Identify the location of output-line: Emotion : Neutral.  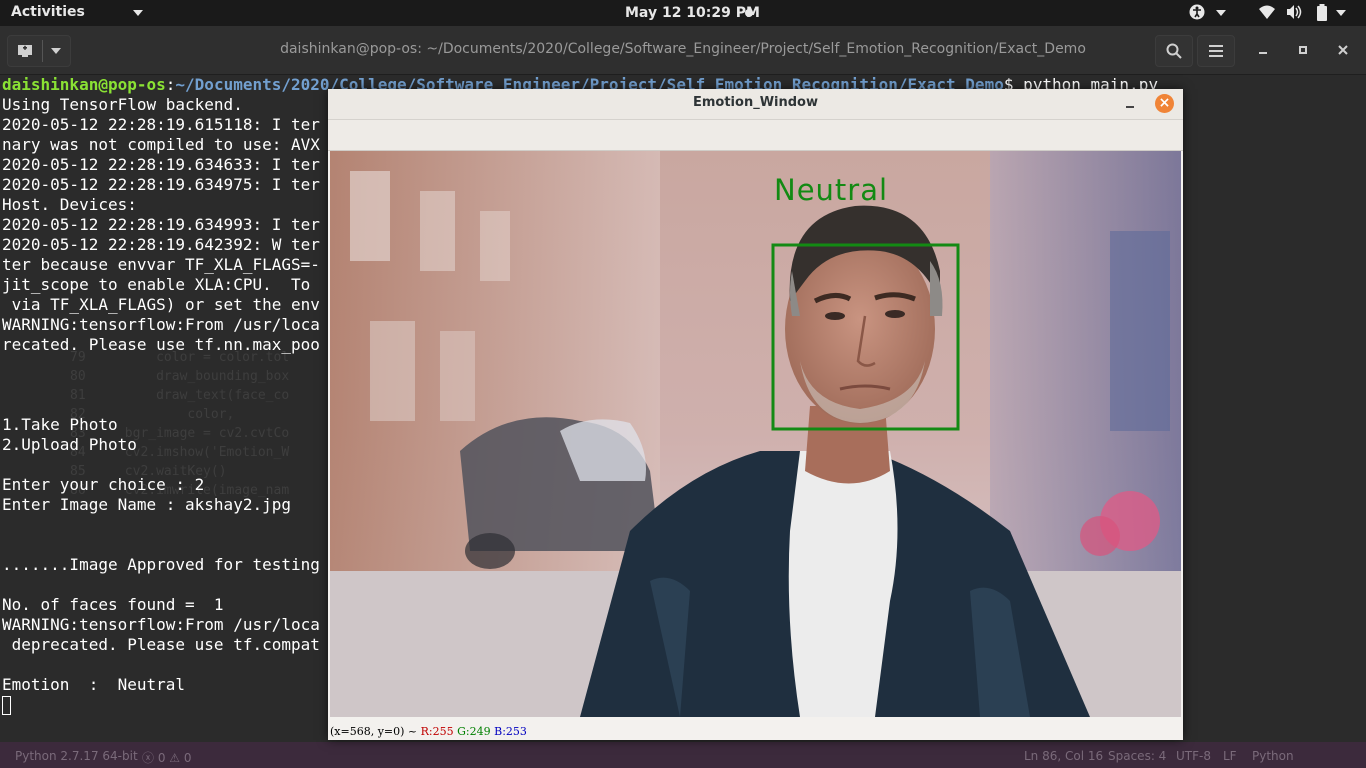
(94, 684).